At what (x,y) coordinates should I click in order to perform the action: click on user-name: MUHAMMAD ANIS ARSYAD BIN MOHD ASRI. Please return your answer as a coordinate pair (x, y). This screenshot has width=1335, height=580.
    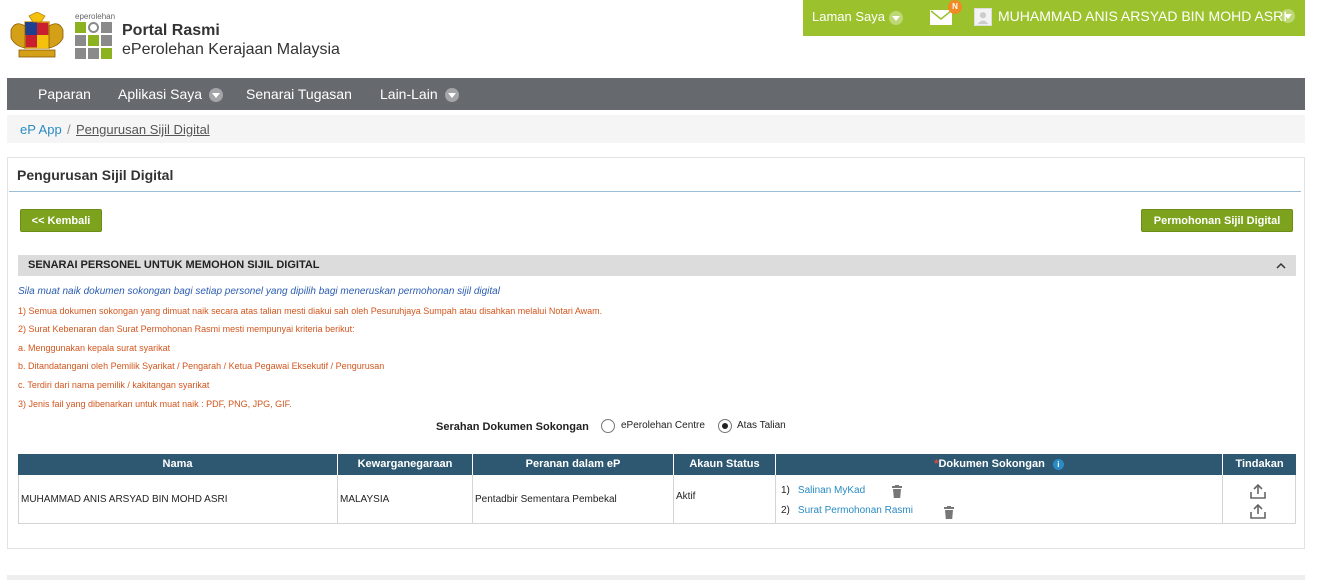
    Looking at the image, I should click on (1142, 16).